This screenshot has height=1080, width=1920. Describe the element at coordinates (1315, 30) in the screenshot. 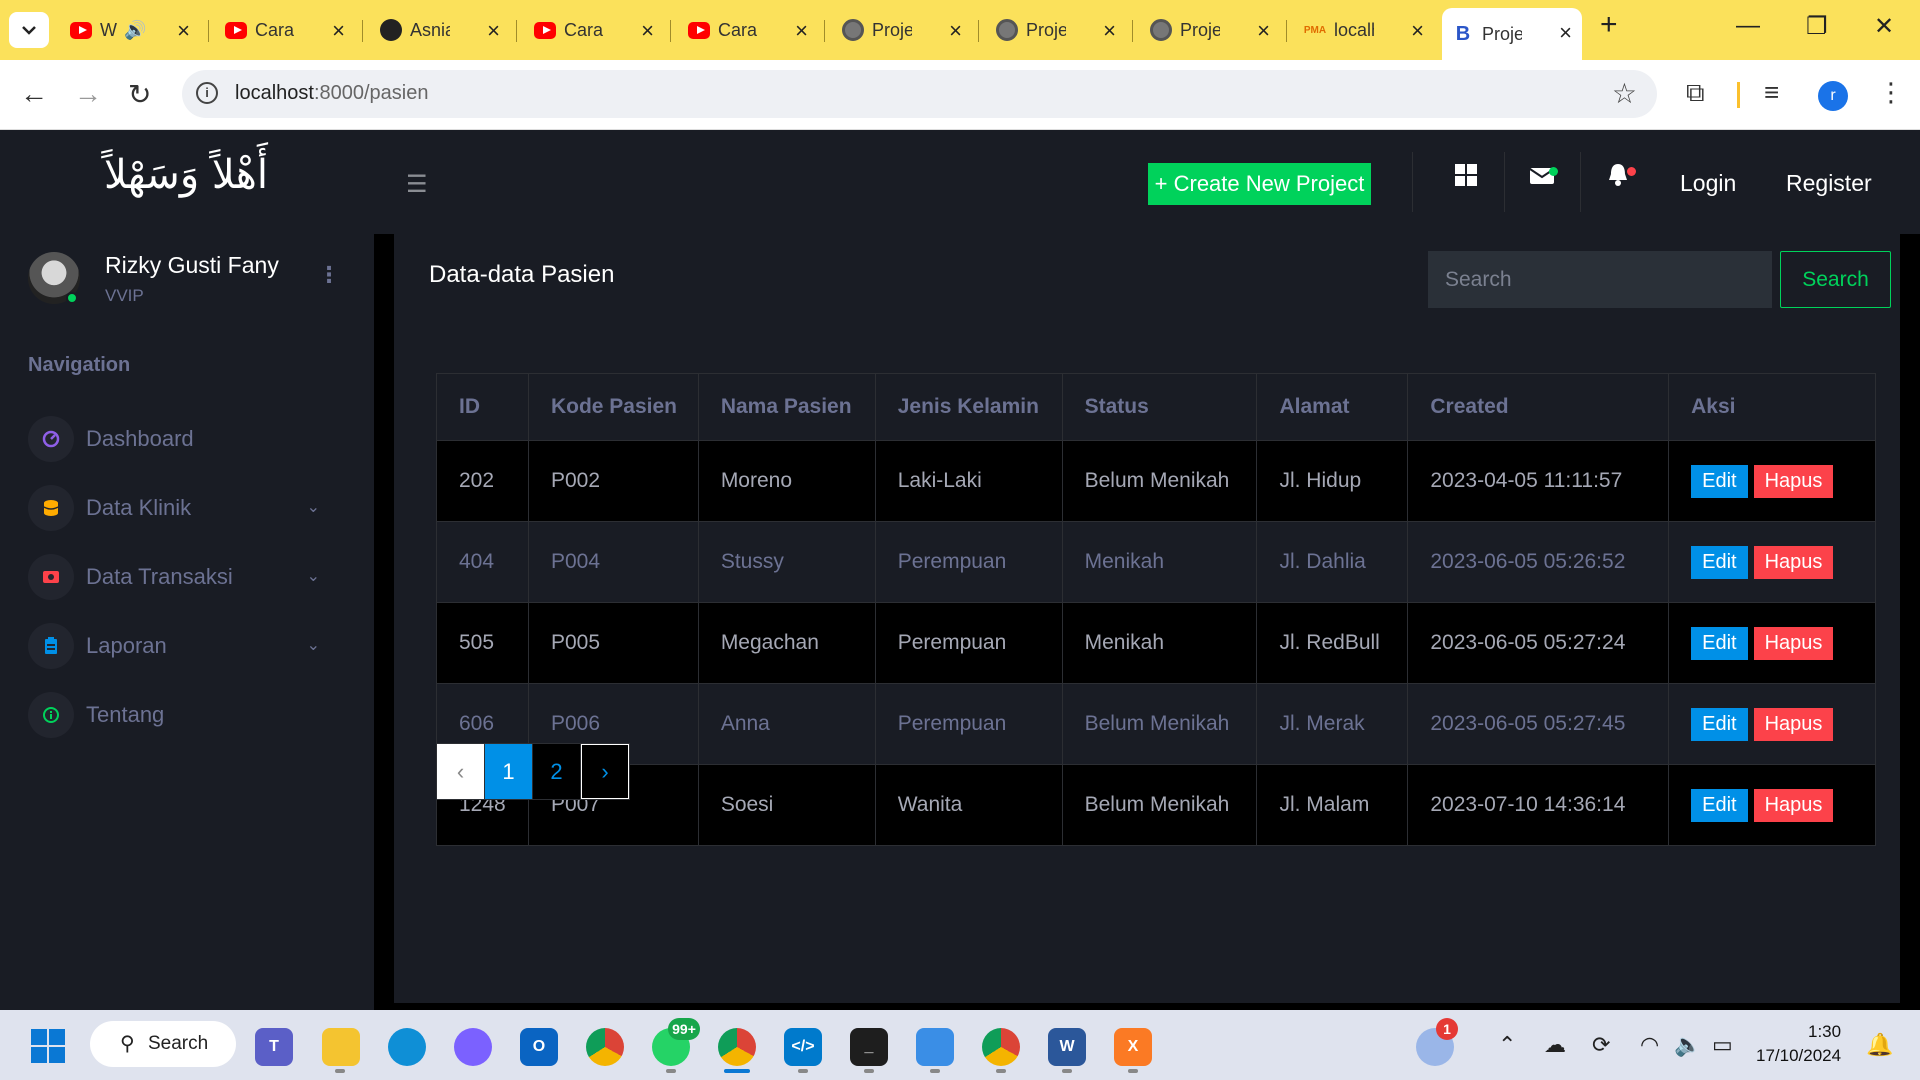

I see `phpmyadmin-icon: PMA` at that location.